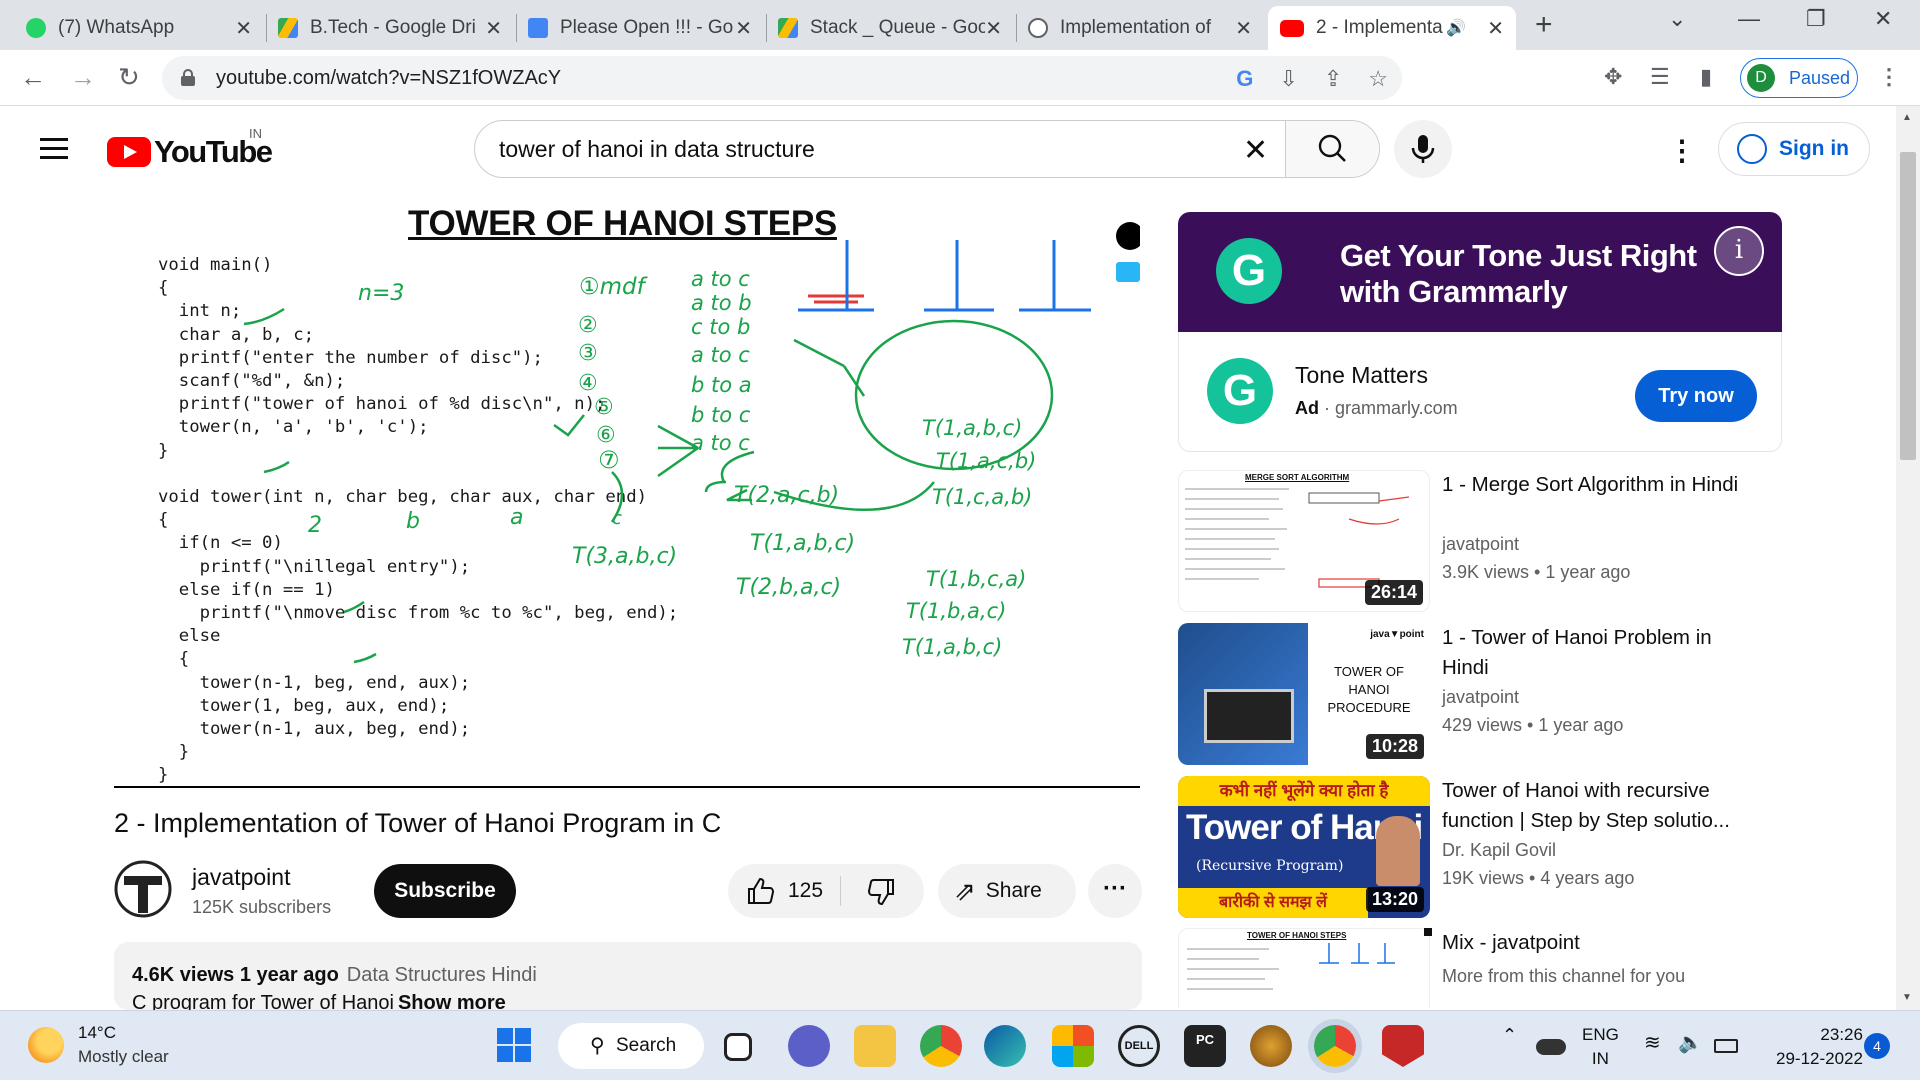 The image size is (1920, 1080). I want to click on recommendation-title: 1 - Merge Sort Algorithm in Hindi, so click(1602, 485).